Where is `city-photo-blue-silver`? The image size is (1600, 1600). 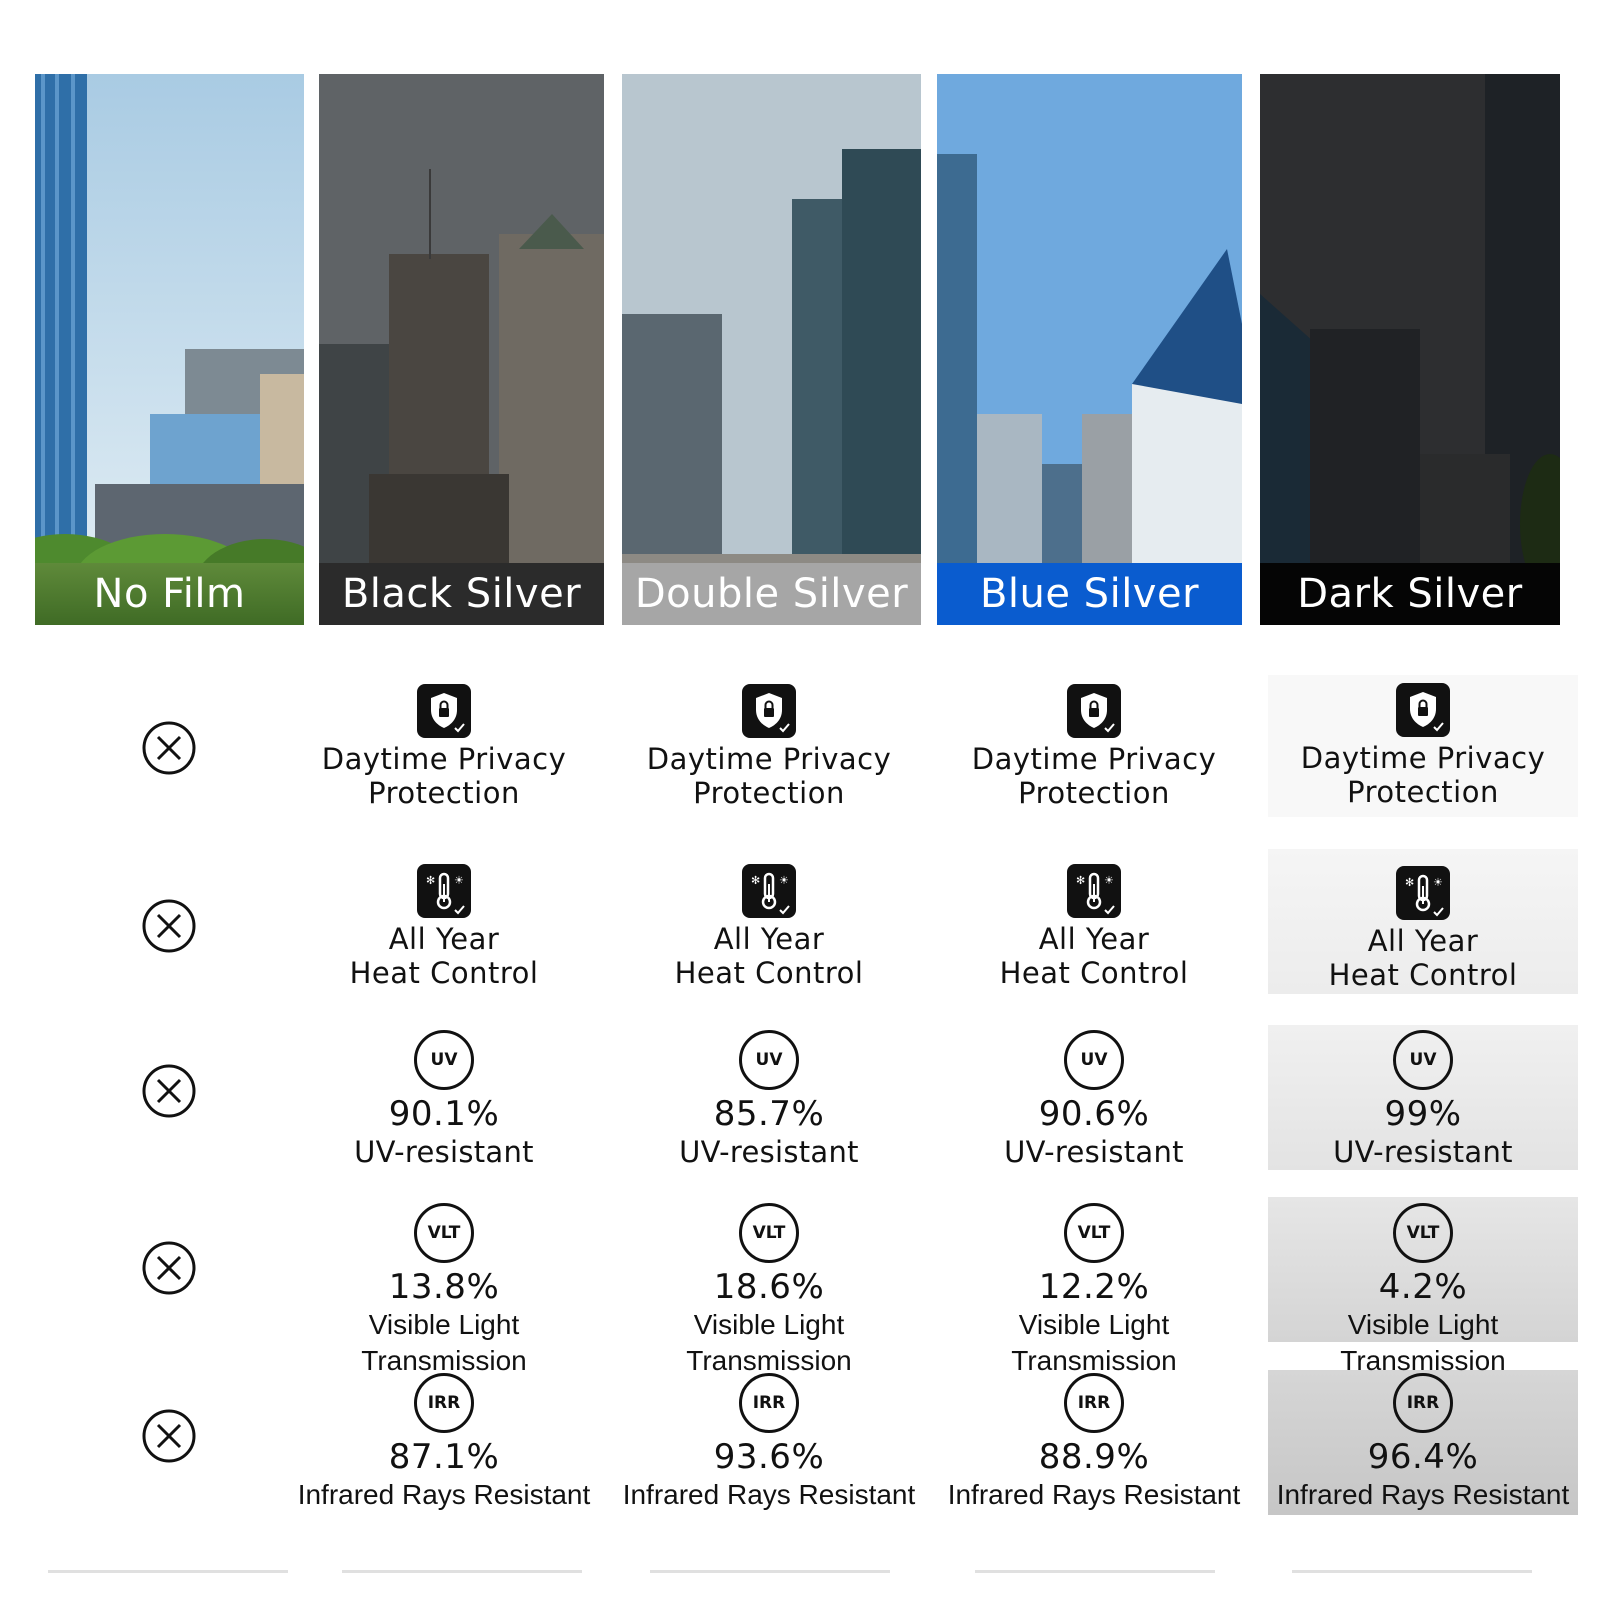 city-photo-blue-silver is located at coordinates (1089, 349).